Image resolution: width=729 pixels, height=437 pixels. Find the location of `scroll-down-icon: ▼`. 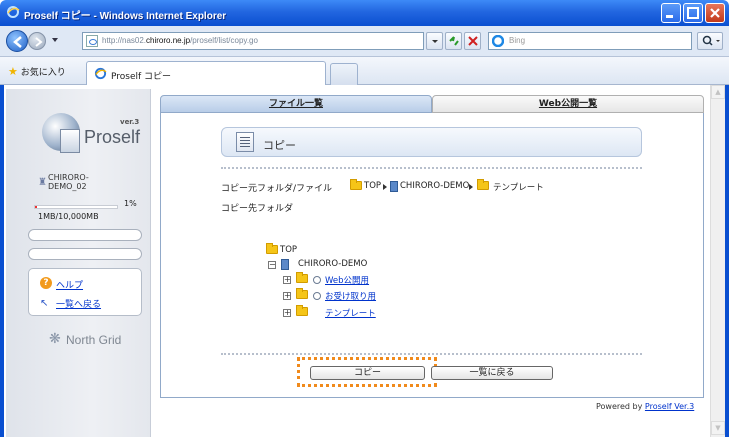

scroll-down-icon: ▼ is located at coordinates (718, 428).